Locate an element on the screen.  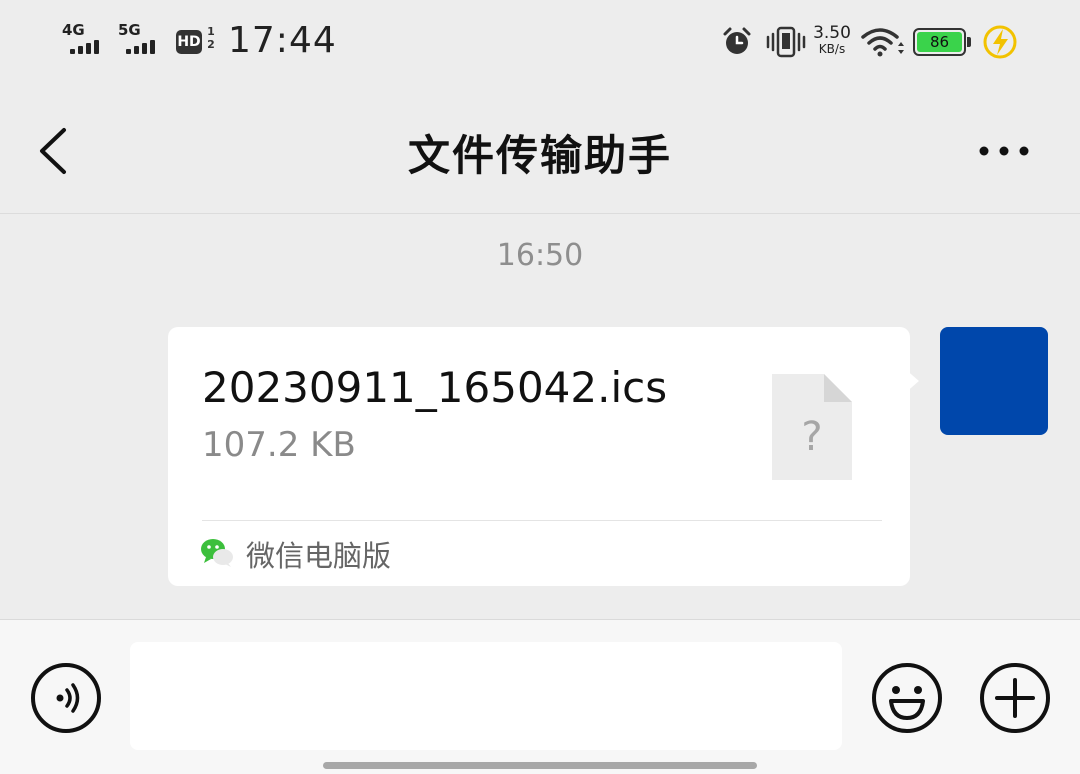
battery-level: 86 is located at coordinates (939, 42).